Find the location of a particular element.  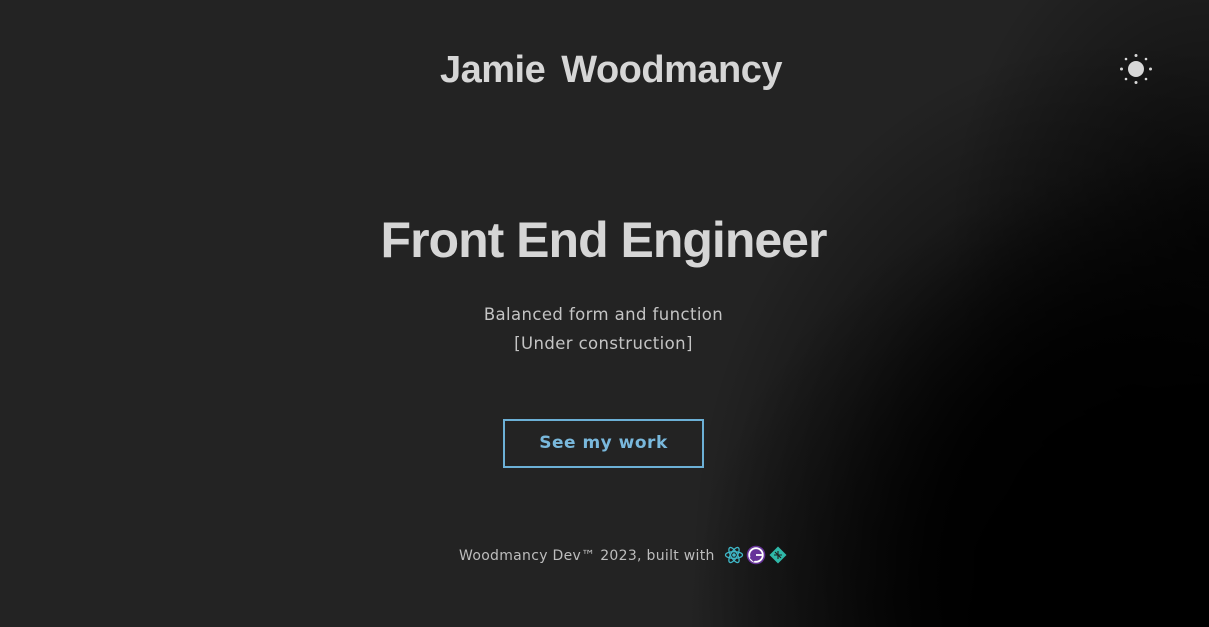

react-icon is located at coordinates (734, 555).